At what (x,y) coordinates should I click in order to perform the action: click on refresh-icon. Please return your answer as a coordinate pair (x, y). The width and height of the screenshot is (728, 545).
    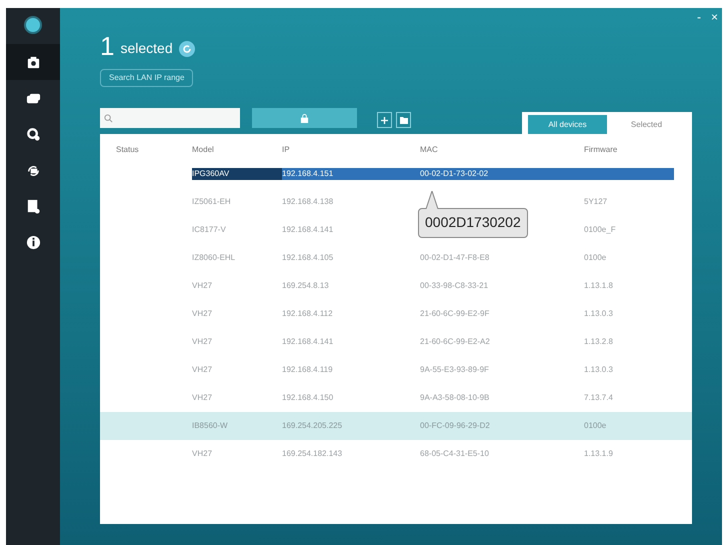
    Looking at the image, I should click on (186, 48).